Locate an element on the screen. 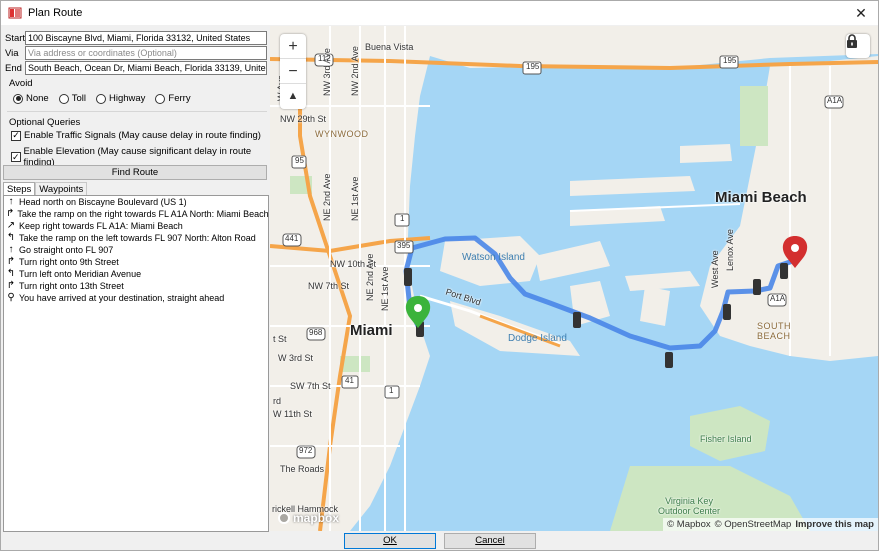 This screenshot has height=551, width=879. list-item: ↑ Go straight onto FL 907 is located at coordinates (136, 250).